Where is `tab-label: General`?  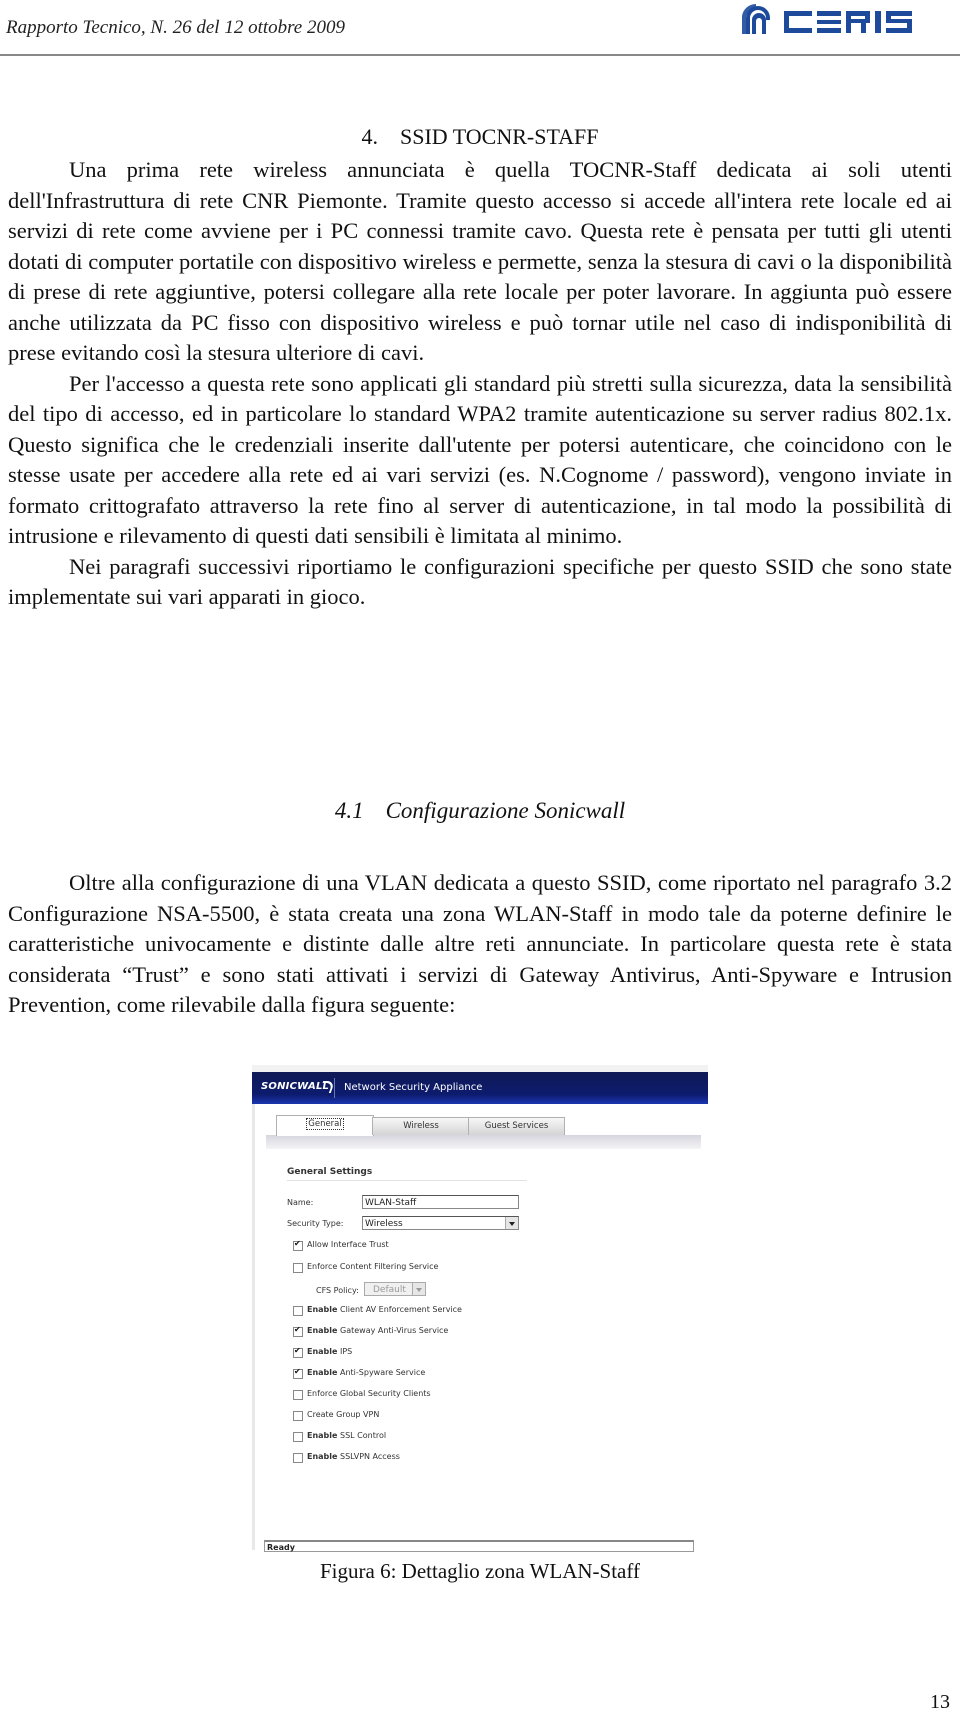
tab-label: General is located at coordinates (325, 1124).